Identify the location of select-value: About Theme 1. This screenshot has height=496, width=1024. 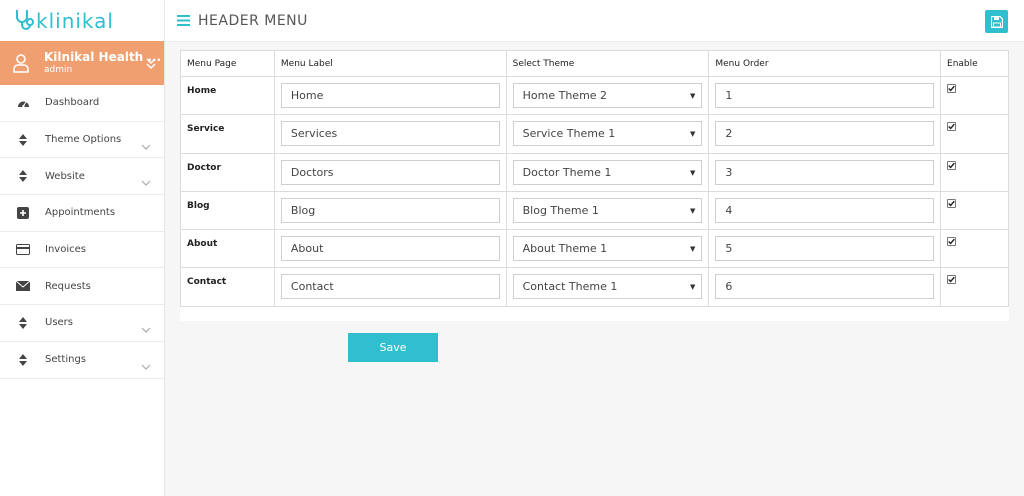
(565, 249).